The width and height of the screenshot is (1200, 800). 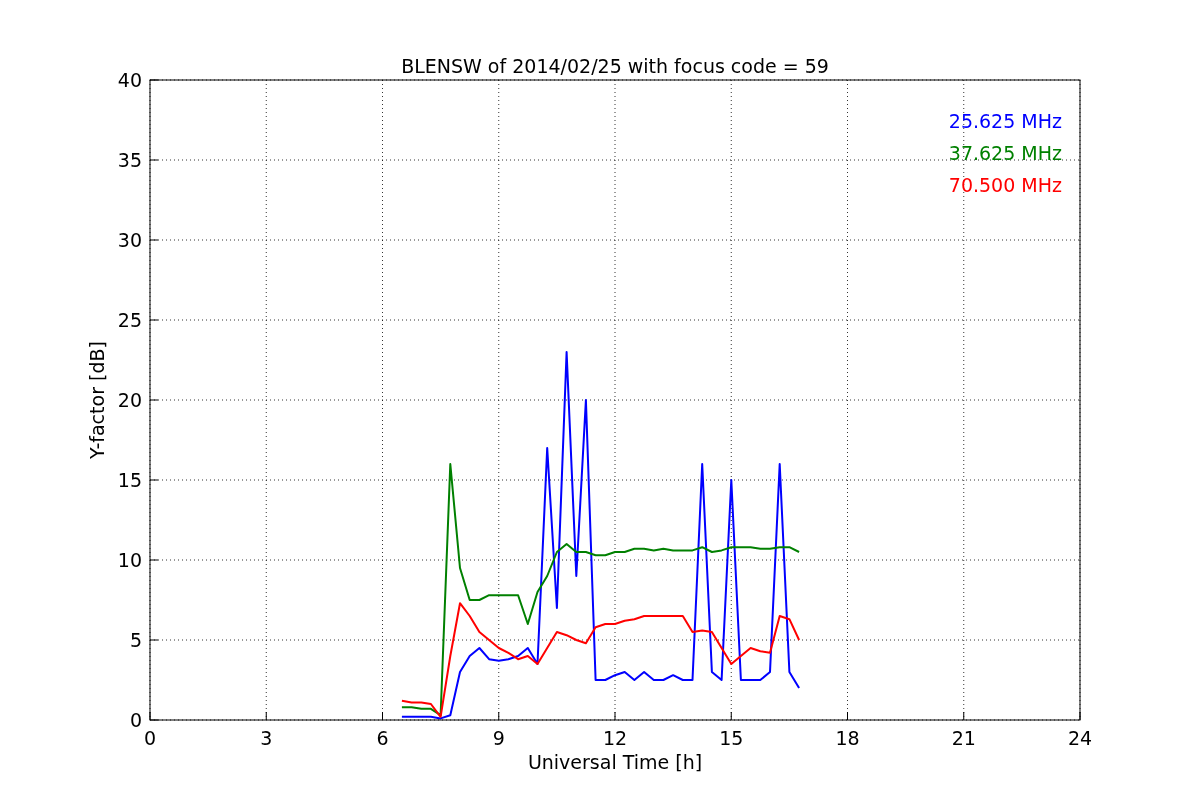 What do you see at coordinates (615, 762) in the screenshot?
I see `x-axis-label: Universal Time [h]` at bounding box center [615, 762].